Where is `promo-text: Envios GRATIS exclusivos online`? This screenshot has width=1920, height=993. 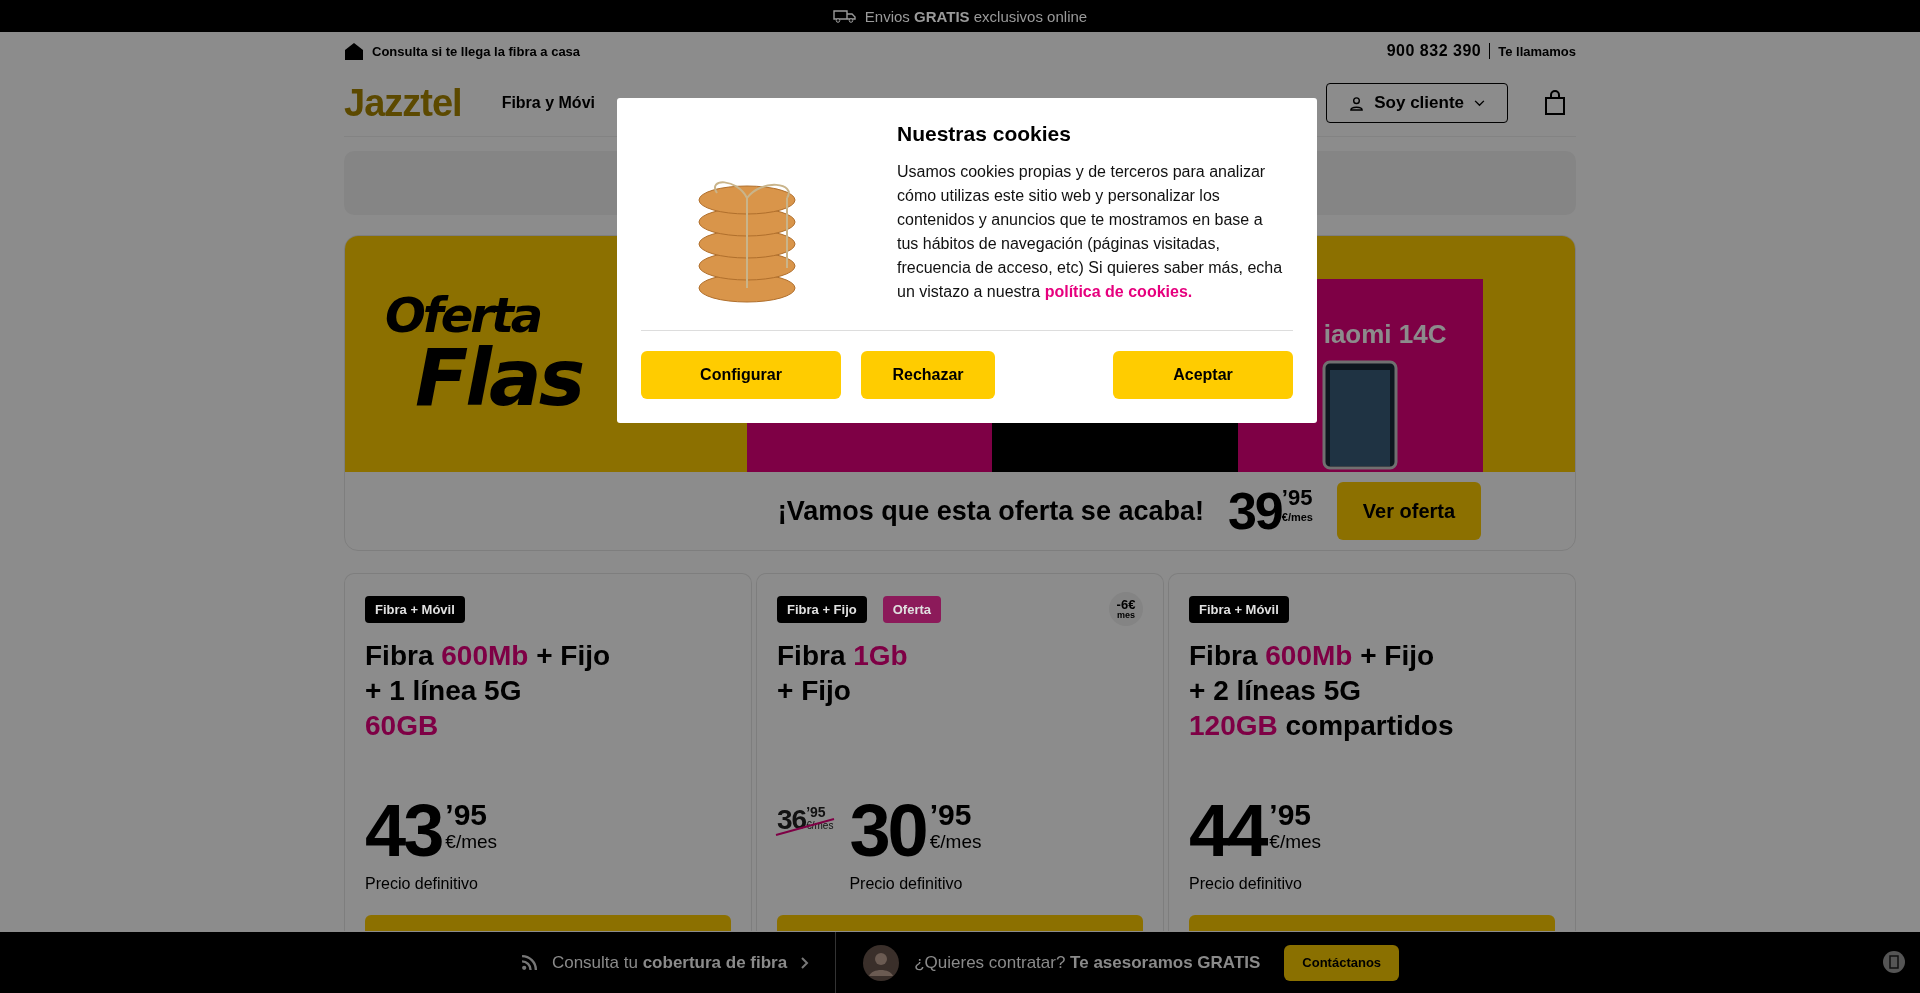 promo-text: Envios GRATIS exclusivos online is located at coordinates (976, 16).